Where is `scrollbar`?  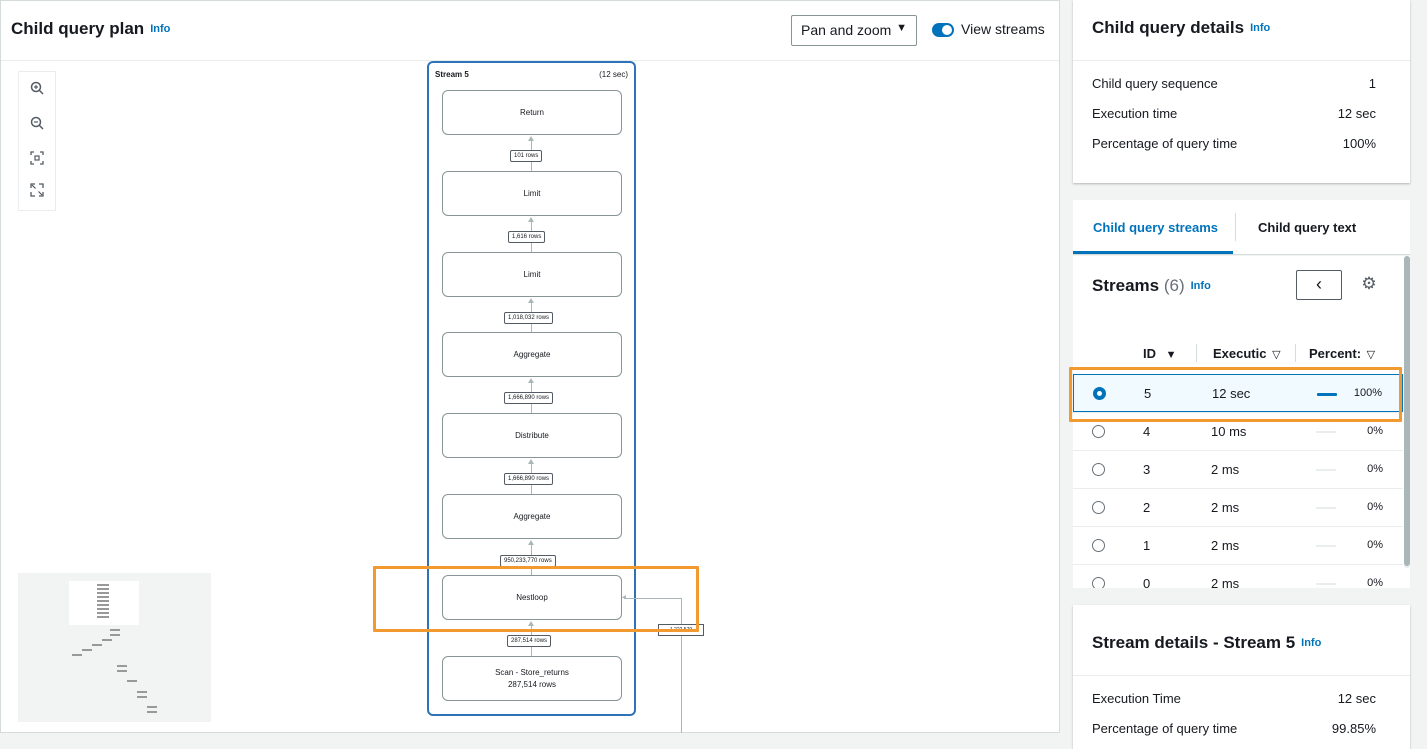 scrollbar is located at coordinates (1407, 412).